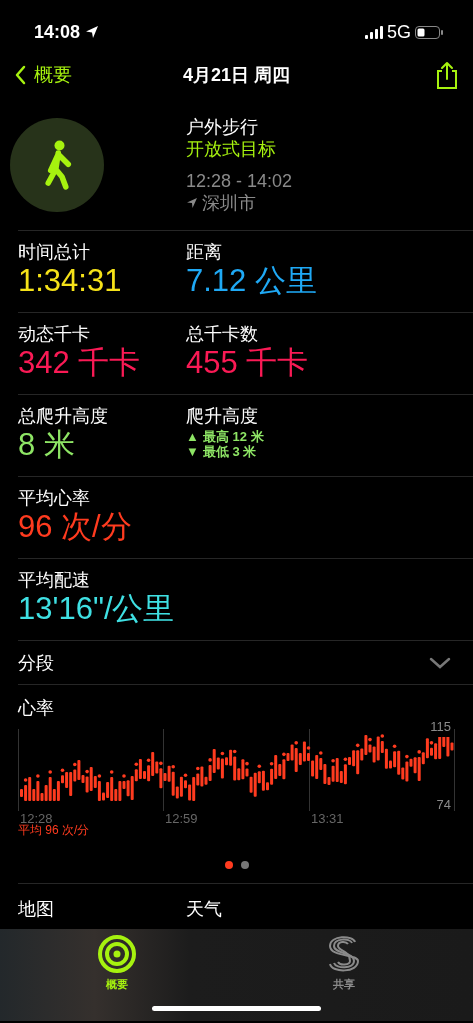 Image resolution: width=473 pixels, height=1023 pixels. Describe the element at coordinates (57, 32) in the screenshot. I see `status-time: 14:08` at that location.